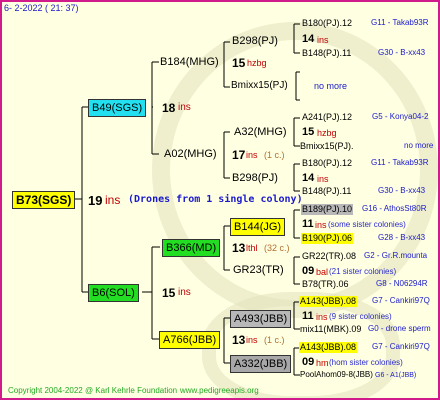  What do you see at coordinates (277, 248) in the screenshot?
I see `g2-b366-extra: (32 c.)` at bounding box center [277, 248].